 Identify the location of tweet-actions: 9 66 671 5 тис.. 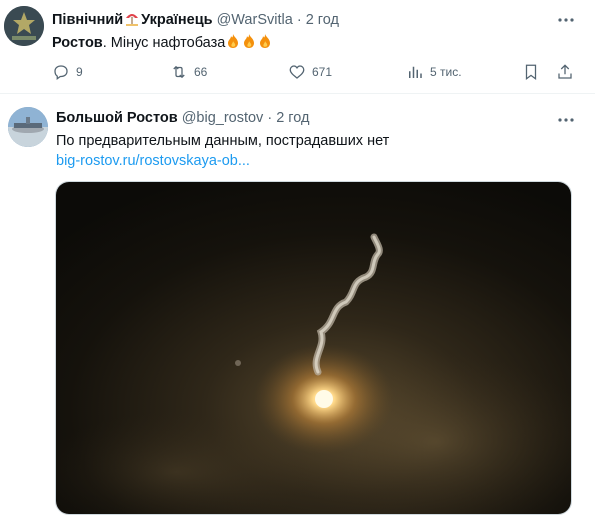
(317, 72).